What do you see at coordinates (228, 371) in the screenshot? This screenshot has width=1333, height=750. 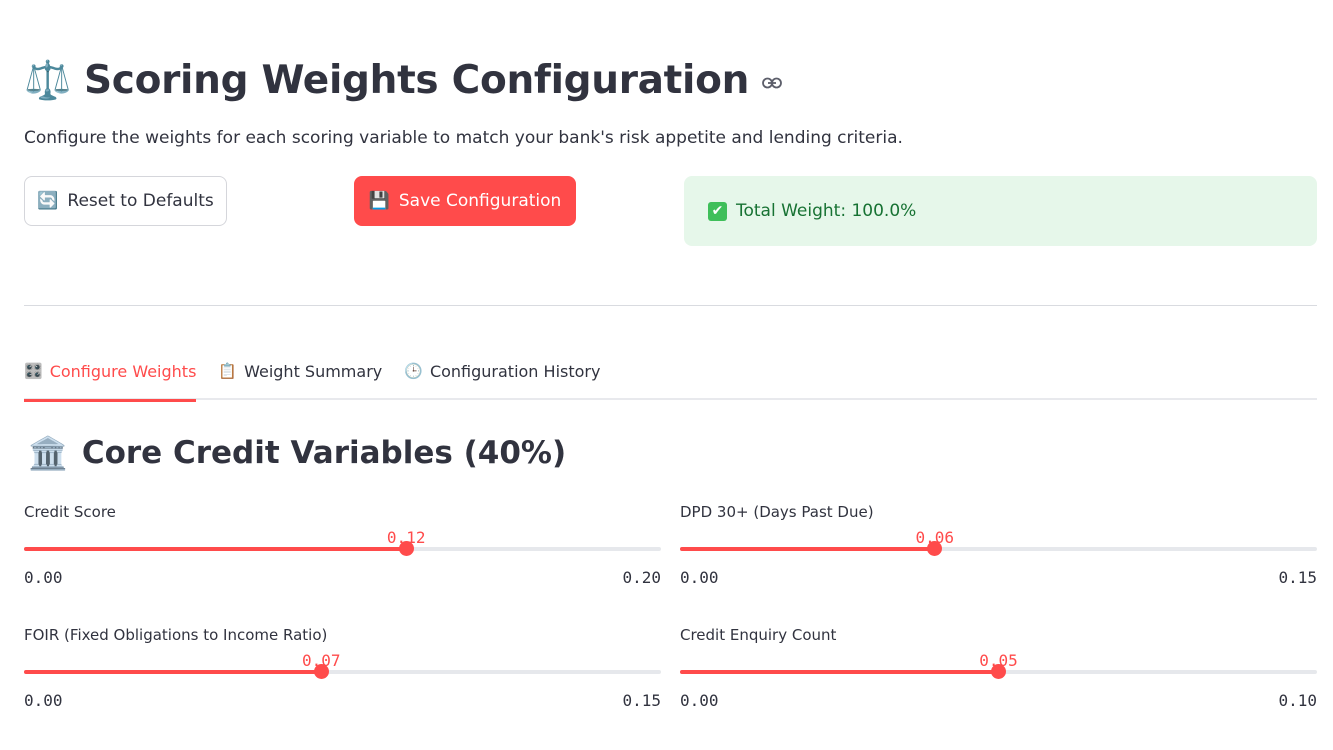 I see `clipboard-icon: 📋` at bounding box center [228, 371].